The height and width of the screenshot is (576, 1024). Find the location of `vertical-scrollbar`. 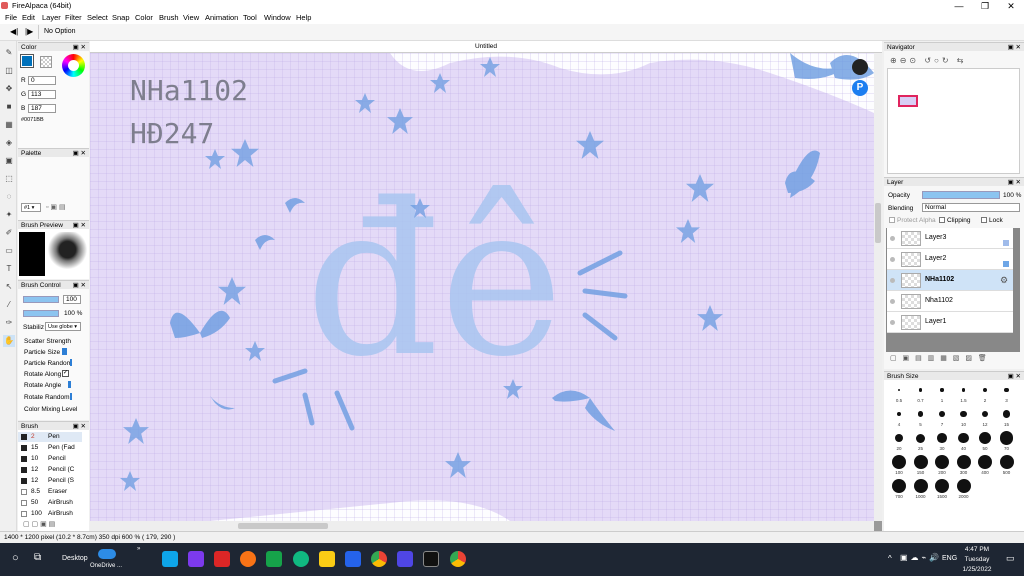

vertical-scrollbar is located at coordinates (878, 287).